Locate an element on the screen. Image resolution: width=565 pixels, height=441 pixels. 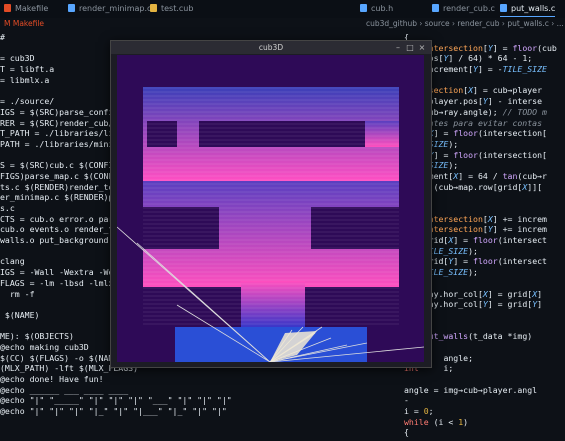
code-token: IGS = $(SRC)parse_config/ is located at coordinates (62, 111).